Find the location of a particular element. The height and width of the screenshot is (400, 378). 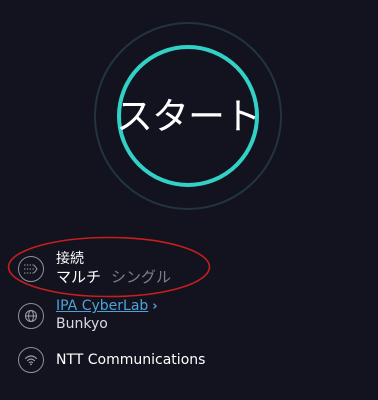

connection-label: 接続 is located at coordinates (70, 259).